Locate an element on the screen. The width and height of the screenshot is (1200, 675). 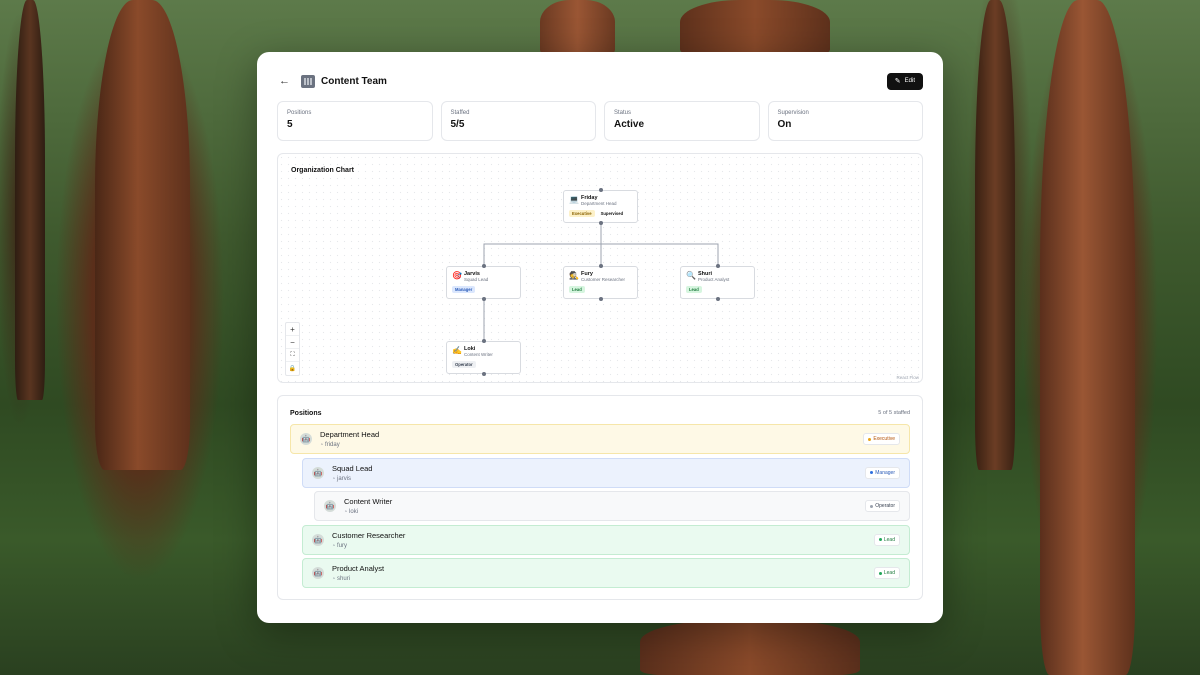
stat-label: Positions is located at coordinates (299, 113).